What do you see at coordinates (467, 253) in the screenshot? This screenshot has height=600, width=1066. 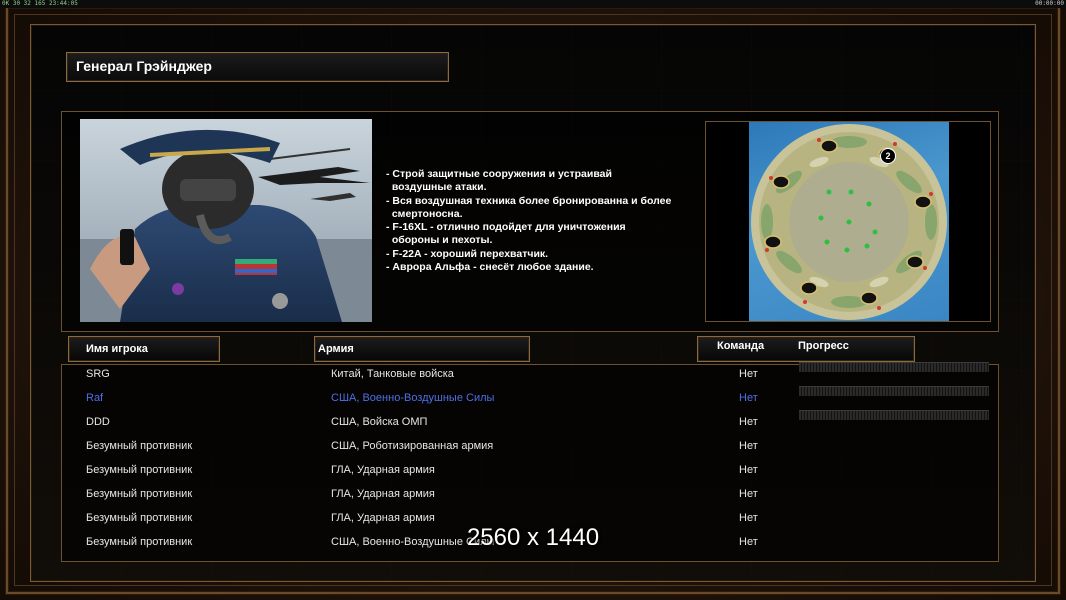 I see `description-line: - F-22A - хороший перехватчик.` at bounding box center [467, 253].